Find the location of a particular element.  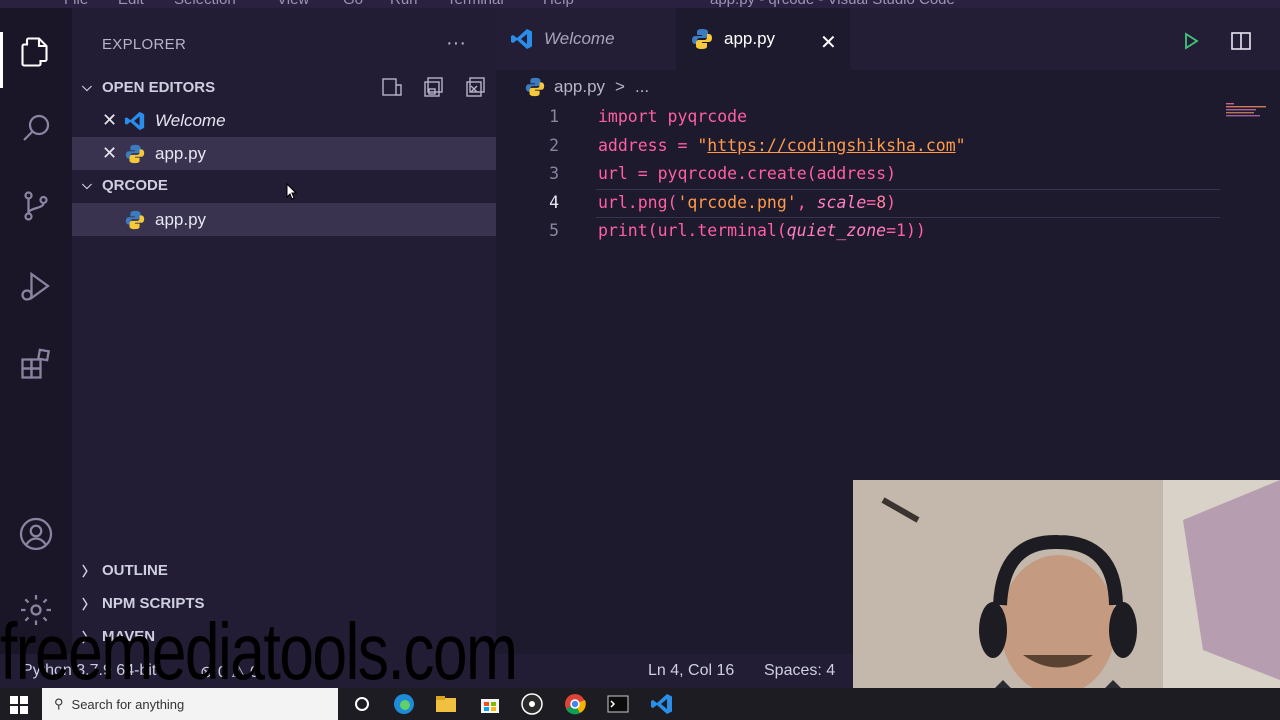

number-literal: 8 is located at coordinates (881, 202).